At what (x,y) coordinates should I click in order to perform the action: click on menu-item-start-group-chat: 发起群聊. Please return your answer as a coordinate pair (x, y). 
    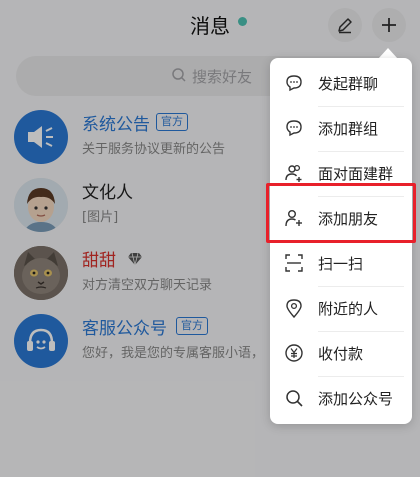
    Looking at the image, I should click on (341, 83).